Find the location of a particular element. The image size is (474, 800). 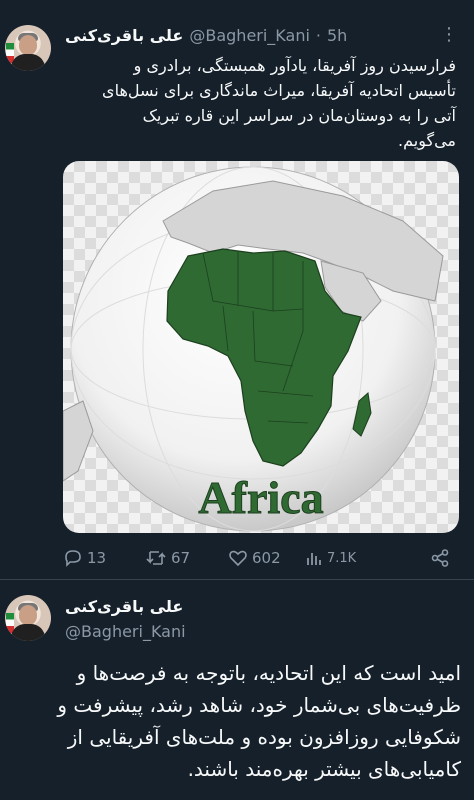

reply-icon is located at coordinates (73, 558).